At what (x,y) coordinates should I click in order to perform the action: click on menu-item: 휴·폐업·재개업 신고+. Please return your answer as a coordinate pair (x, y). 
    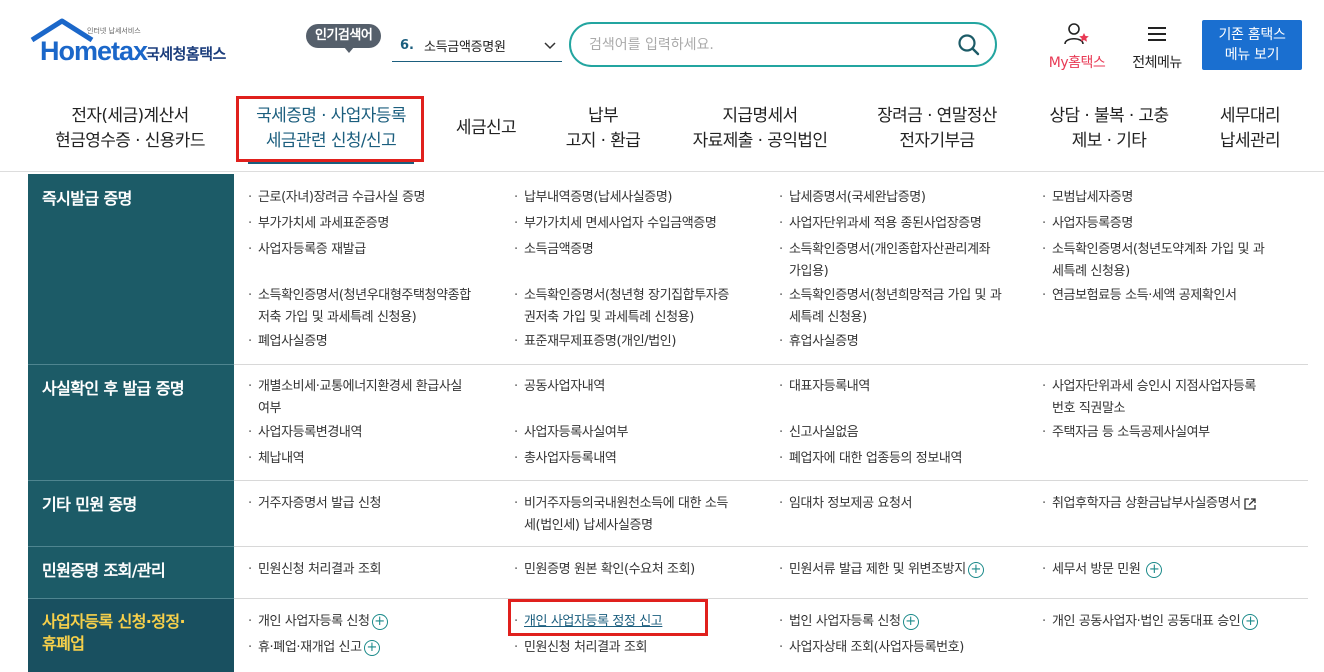
    Looking at the image, I should click on (314, 648).